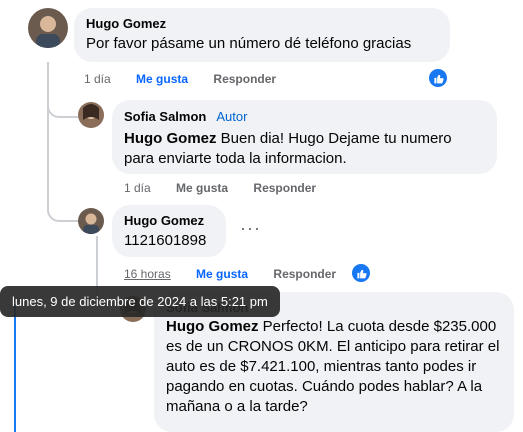  What do you see at coordinates (15, 369) in the screenshot?
I see `thread-line-left-edge` at bounding box center [15, 369].